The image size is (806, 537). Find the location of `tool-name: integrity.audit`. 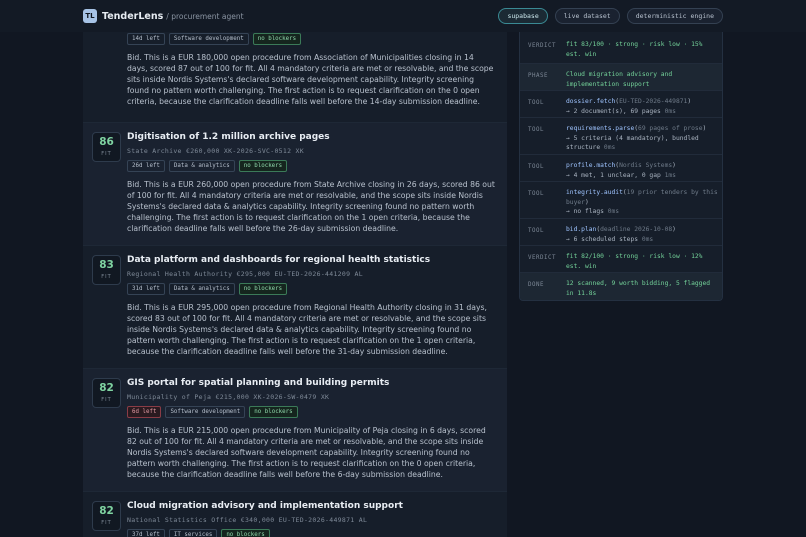

tool-name: integrity.audit is located at coordinates (594, 192).